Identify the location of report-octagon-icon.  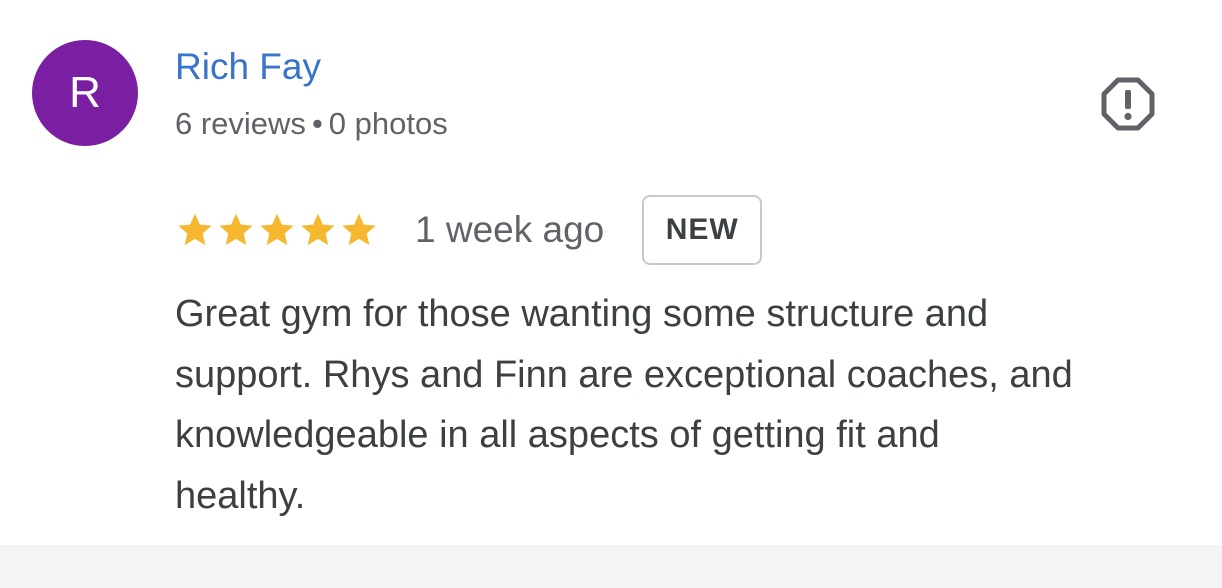
(1128, 104).